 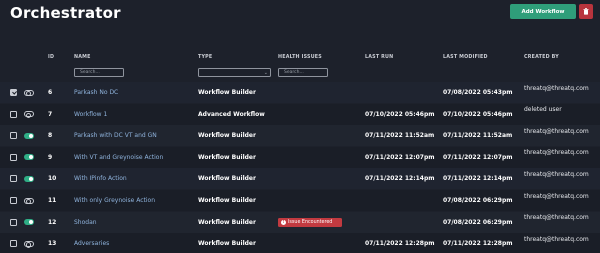 What do you see at coordinates (400, 244) in the screenshot?
I see `last-run: 07/11/2022 12:28pm` at bounding box center [400, 244].